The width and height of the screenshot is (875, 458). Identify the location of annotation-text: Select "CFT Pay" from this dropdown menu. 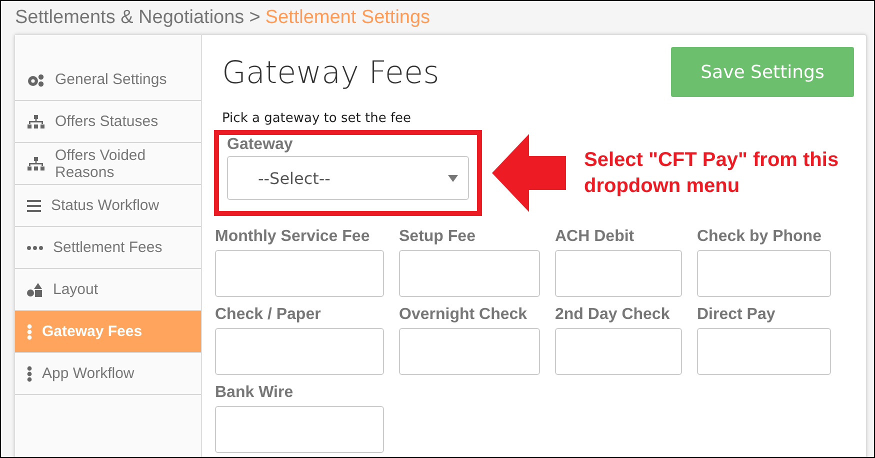
(712, 173).